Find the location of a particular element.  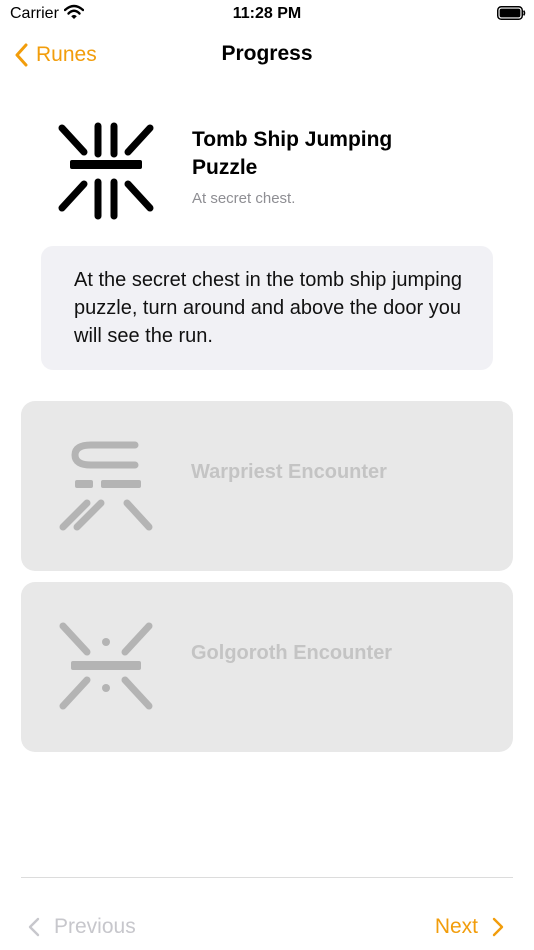

encounter-label: Warpriest Encounter is located at coordinates (289, 472).